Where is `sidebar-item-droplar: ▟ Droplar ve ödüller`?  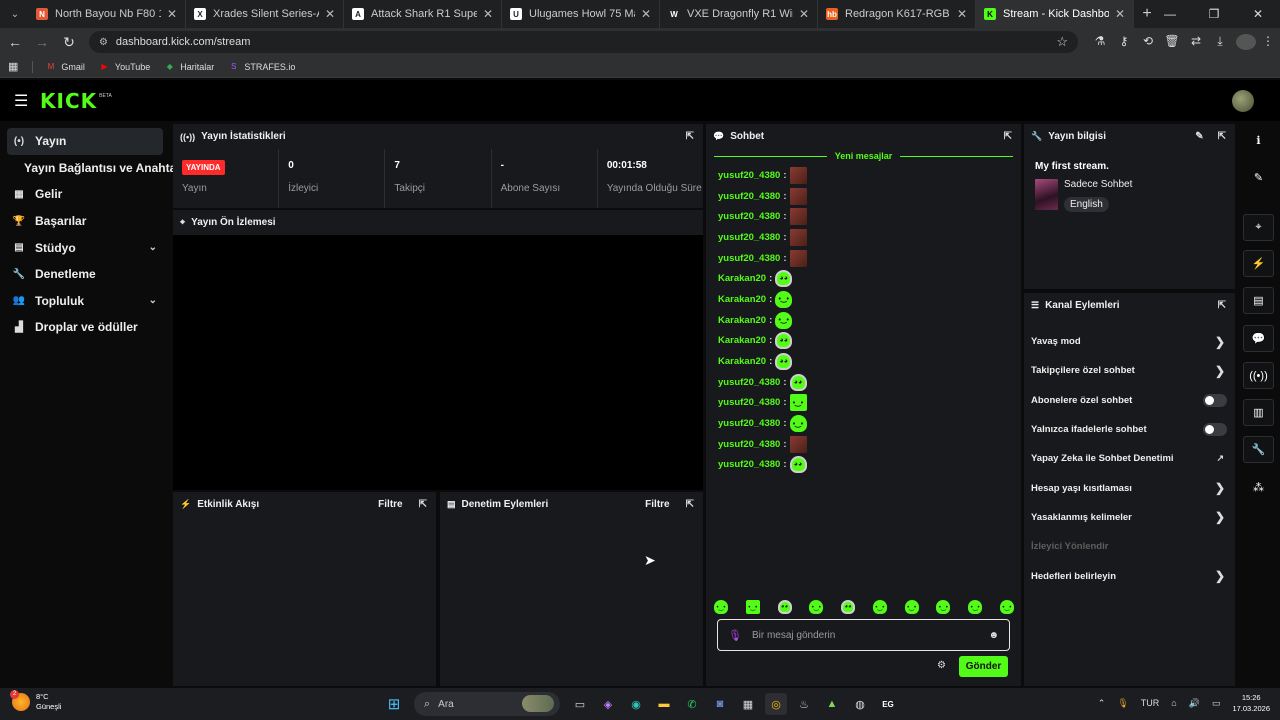
sidebar-item-droplar: ▟ Droplar ve ödüller is located at coordinates (85, 327).